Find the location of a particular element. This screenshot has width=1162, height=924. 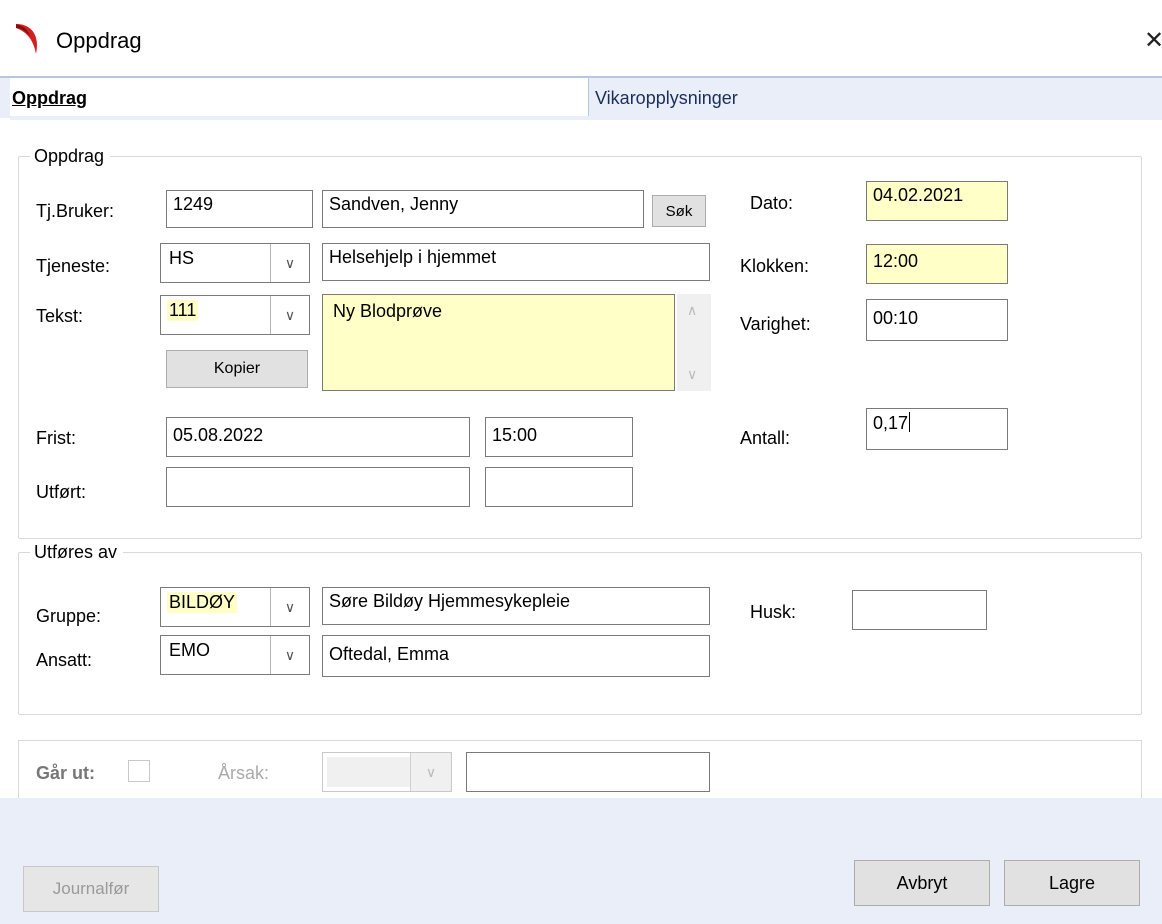

husk-field is located at coordinates (919, 610).